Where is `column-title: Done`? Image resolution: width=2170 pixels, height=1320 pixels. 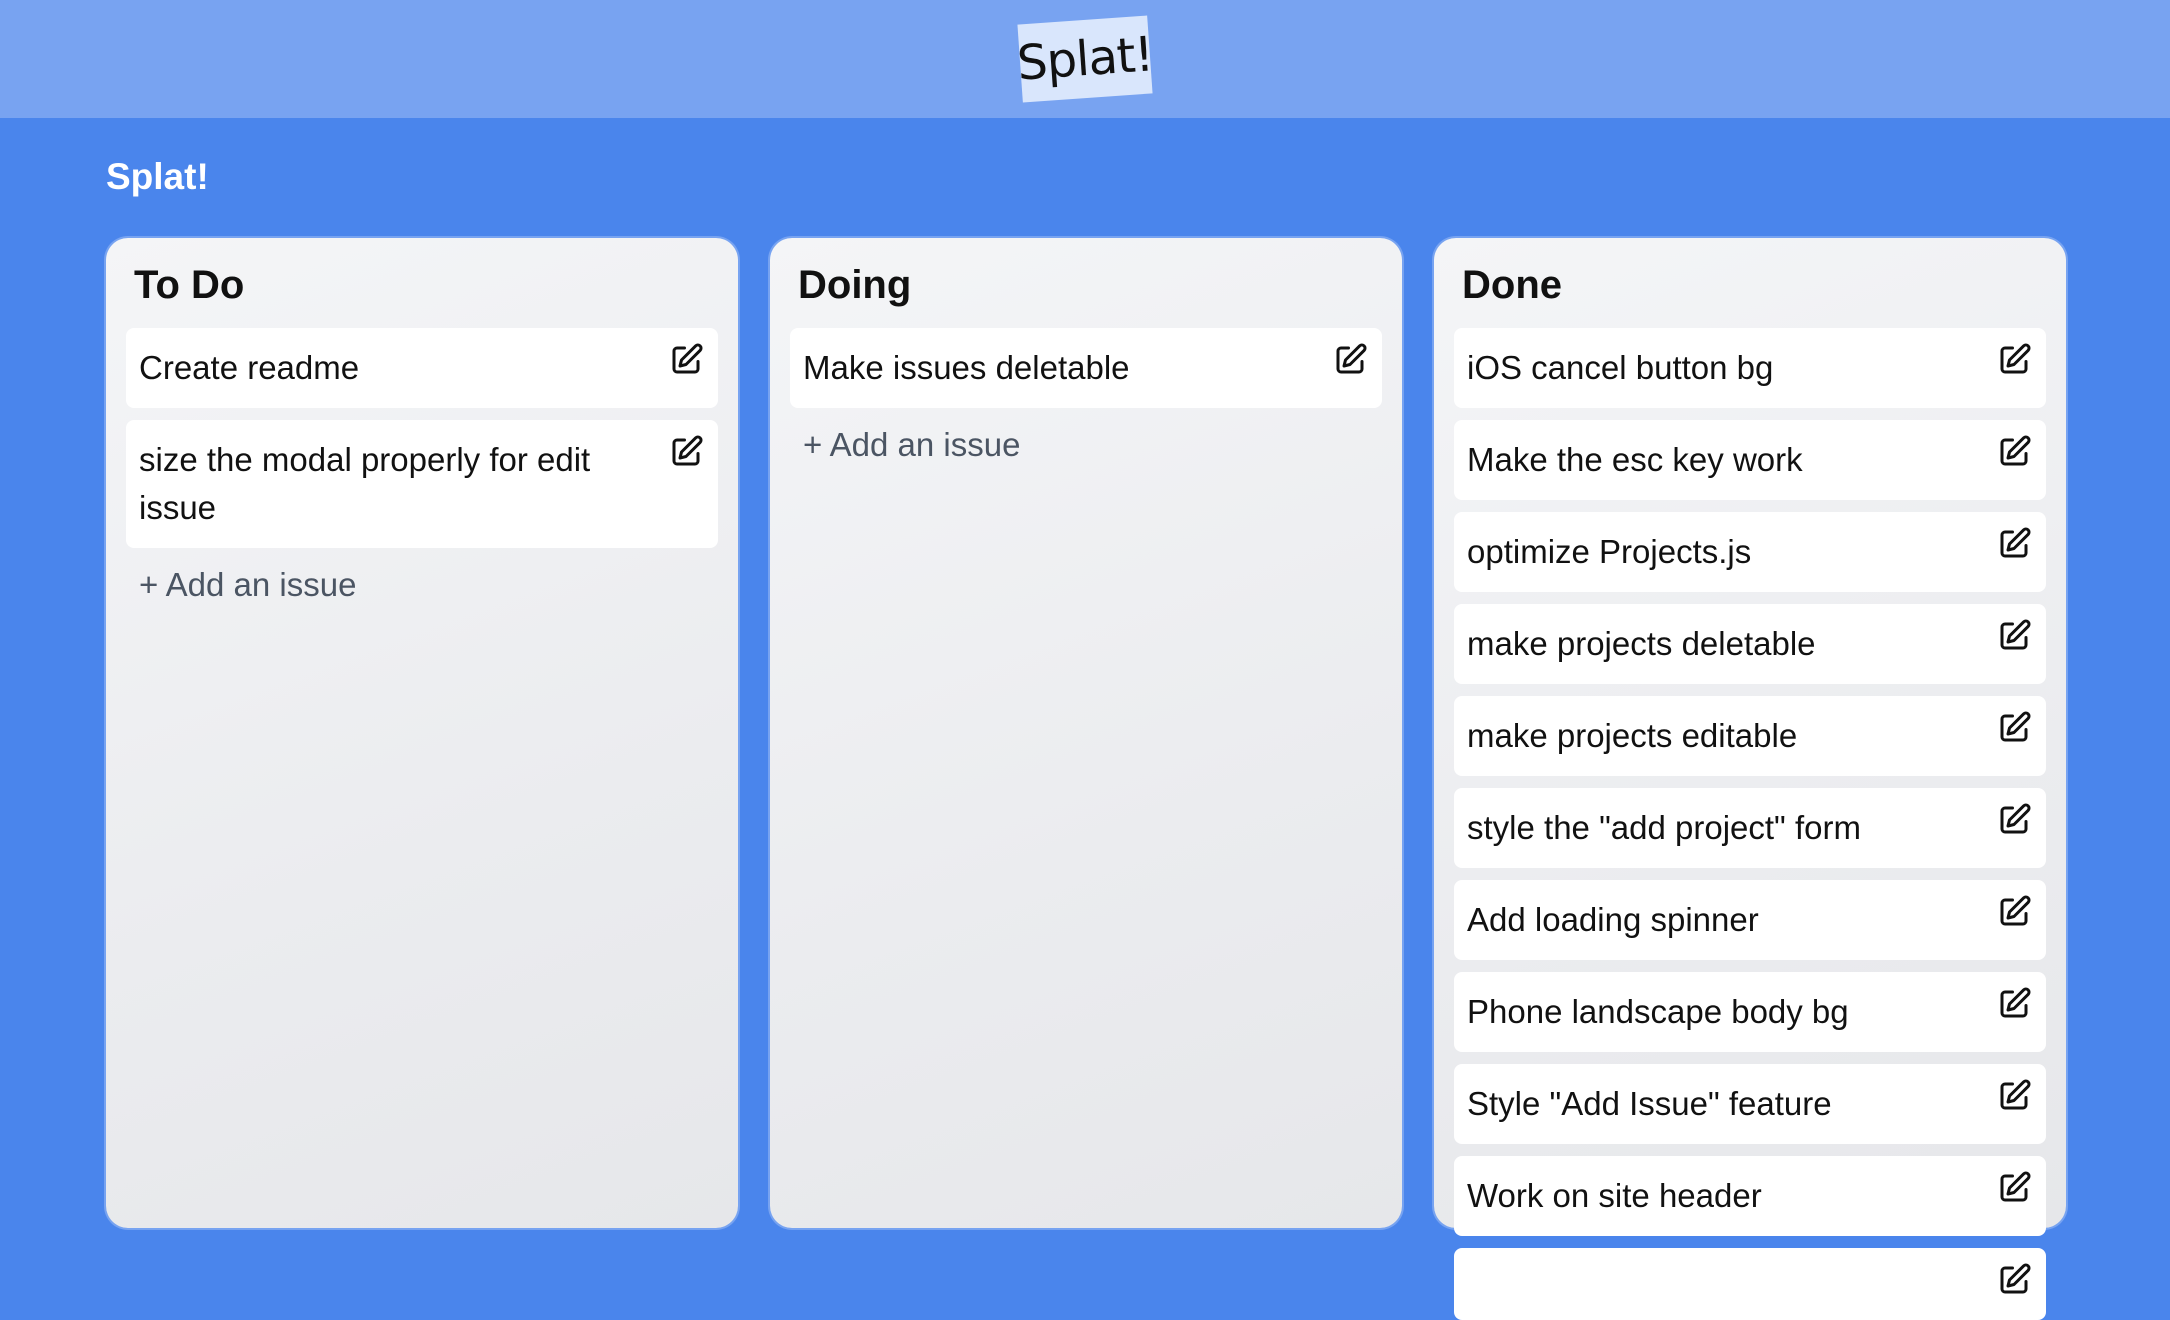 column-title: Done is located at coordinates (1512, 285).